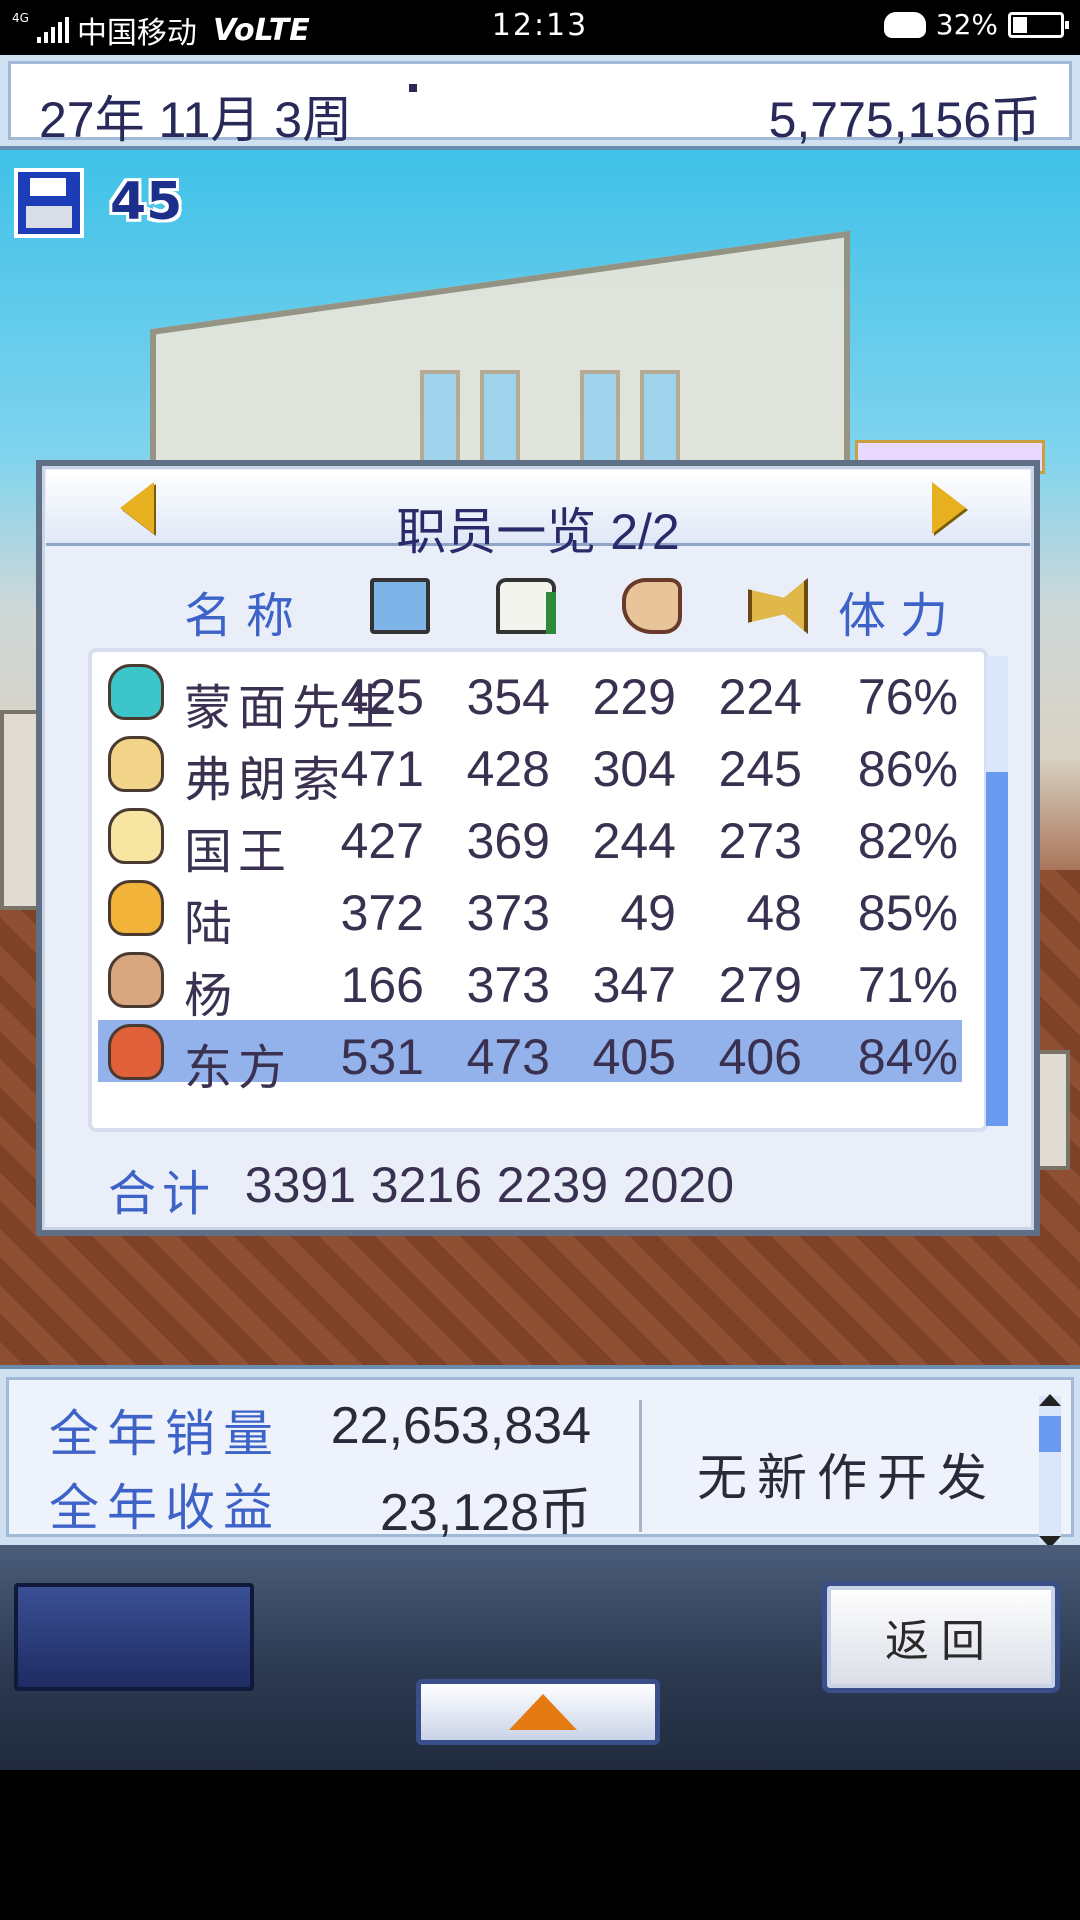 This screenshot has width=1080, height=1920. Describe the element at coordinates (400, 606) in the screenshot. I see `computer-icon` at that location.